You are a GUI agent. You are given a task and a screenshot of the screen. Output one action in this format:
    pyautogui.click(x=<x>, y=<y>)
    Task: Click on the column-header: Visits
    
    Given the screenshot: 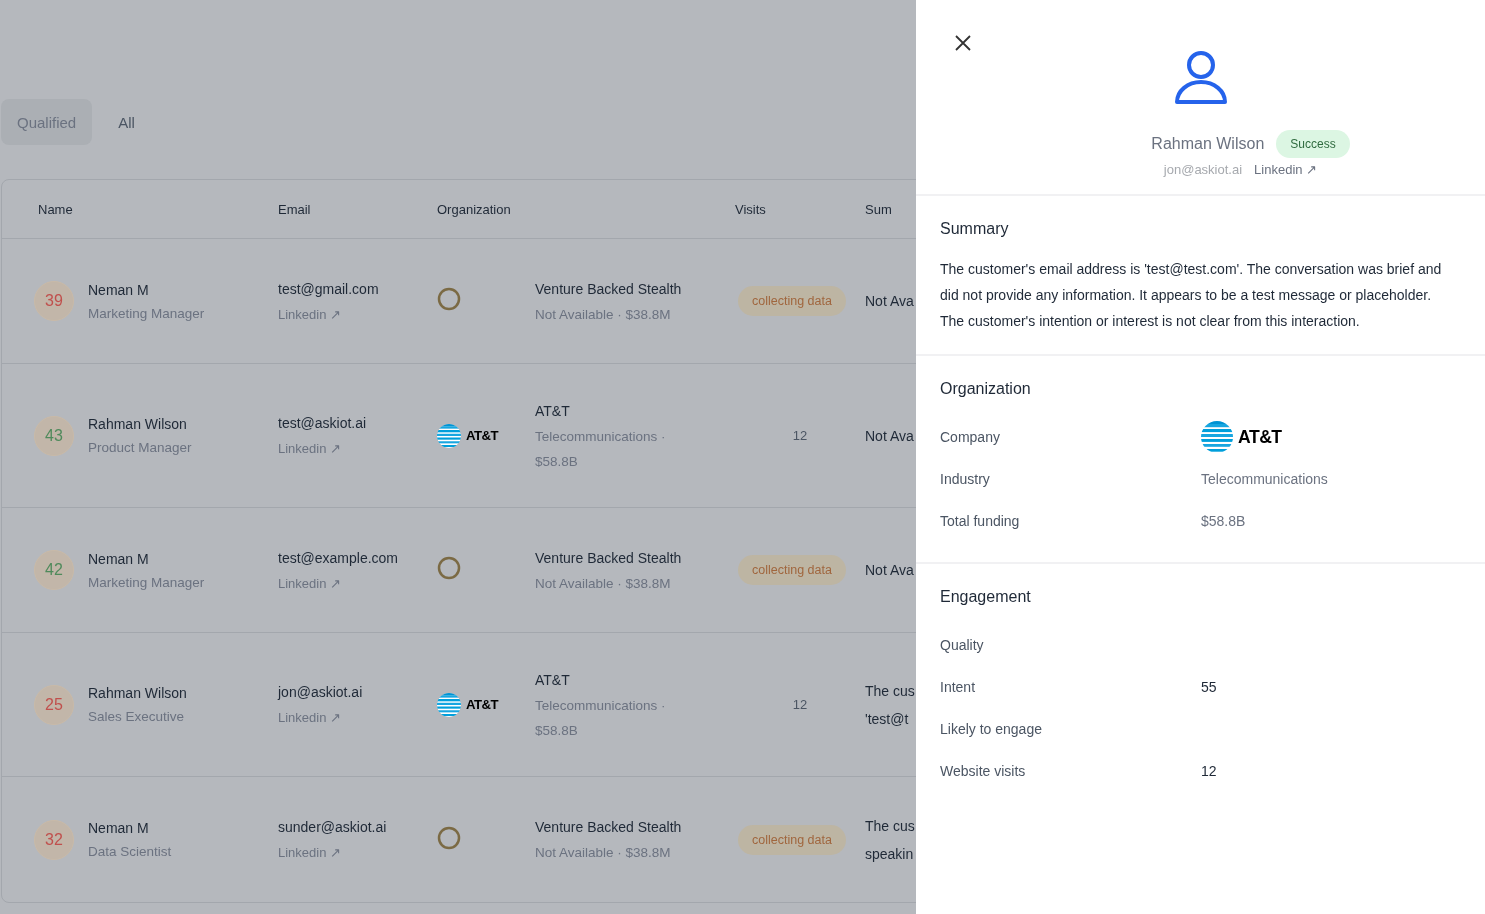 What is the action you would take?
    pyautogui.click(x=751, y=209)
    